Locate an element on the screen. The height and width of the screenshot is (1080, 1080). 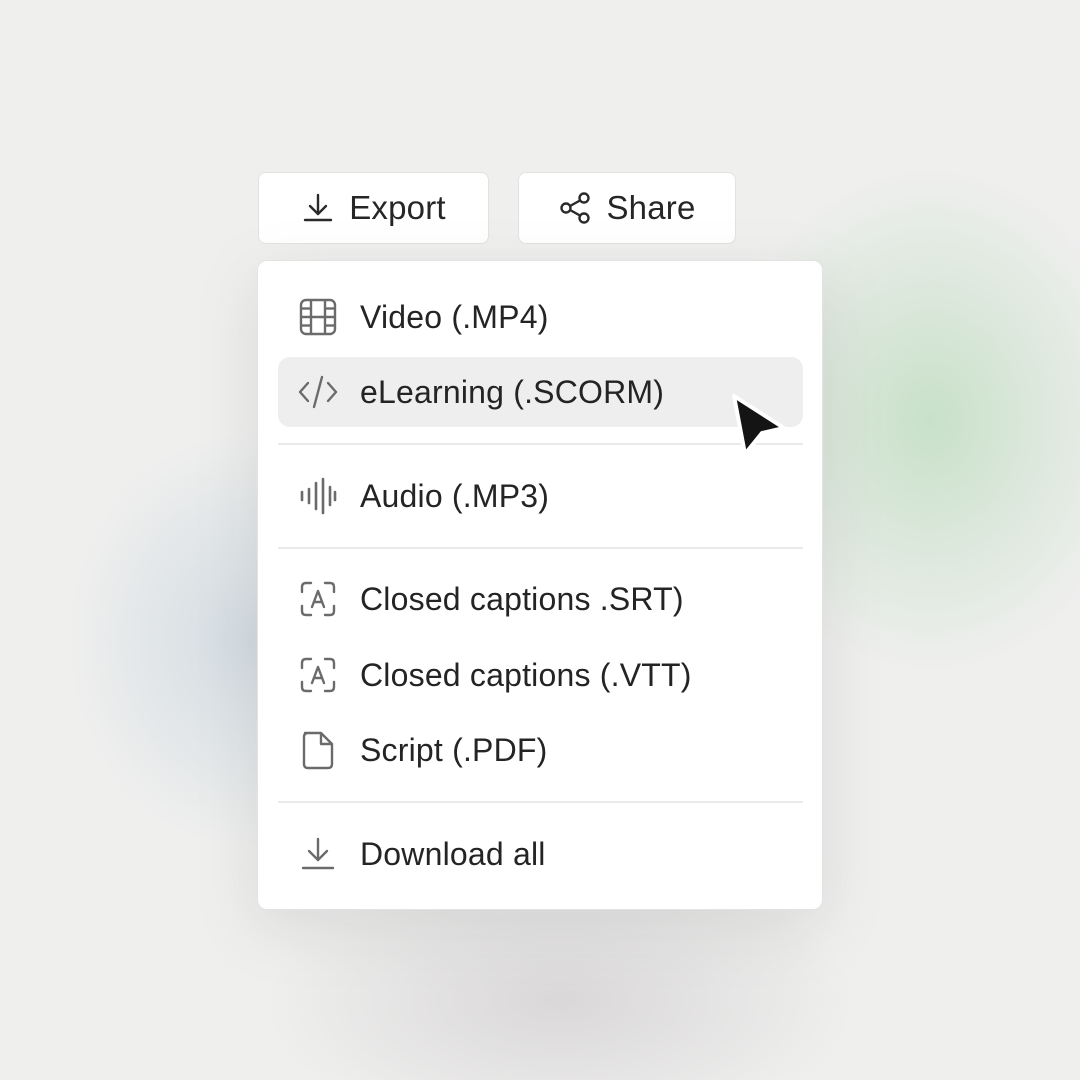
menu-item-label: Closed captions (.VTT) is located at coordinates (526, 674).